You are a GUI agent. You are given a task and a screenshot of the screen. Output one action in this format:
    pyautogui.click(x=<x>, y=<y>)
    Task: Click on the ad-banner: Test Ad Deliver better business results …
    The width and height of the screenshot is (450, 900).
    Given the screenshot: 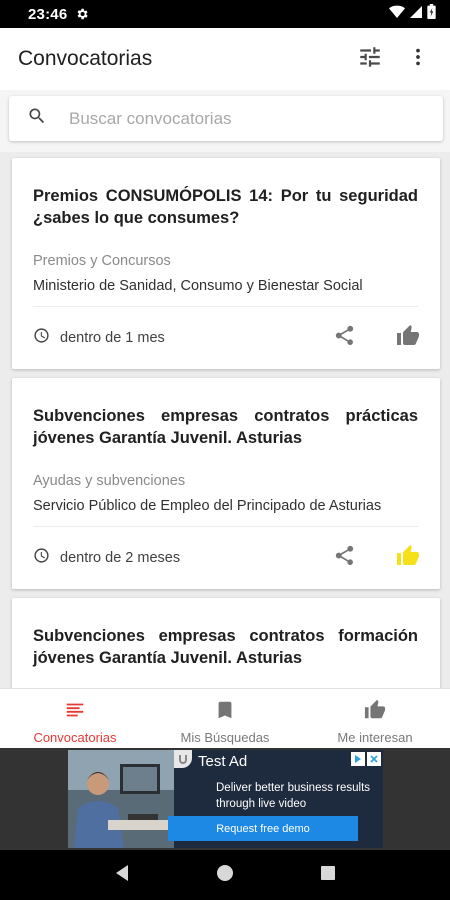 What is the action you would take?
    pyautogui.click(x=225, y=799)
    